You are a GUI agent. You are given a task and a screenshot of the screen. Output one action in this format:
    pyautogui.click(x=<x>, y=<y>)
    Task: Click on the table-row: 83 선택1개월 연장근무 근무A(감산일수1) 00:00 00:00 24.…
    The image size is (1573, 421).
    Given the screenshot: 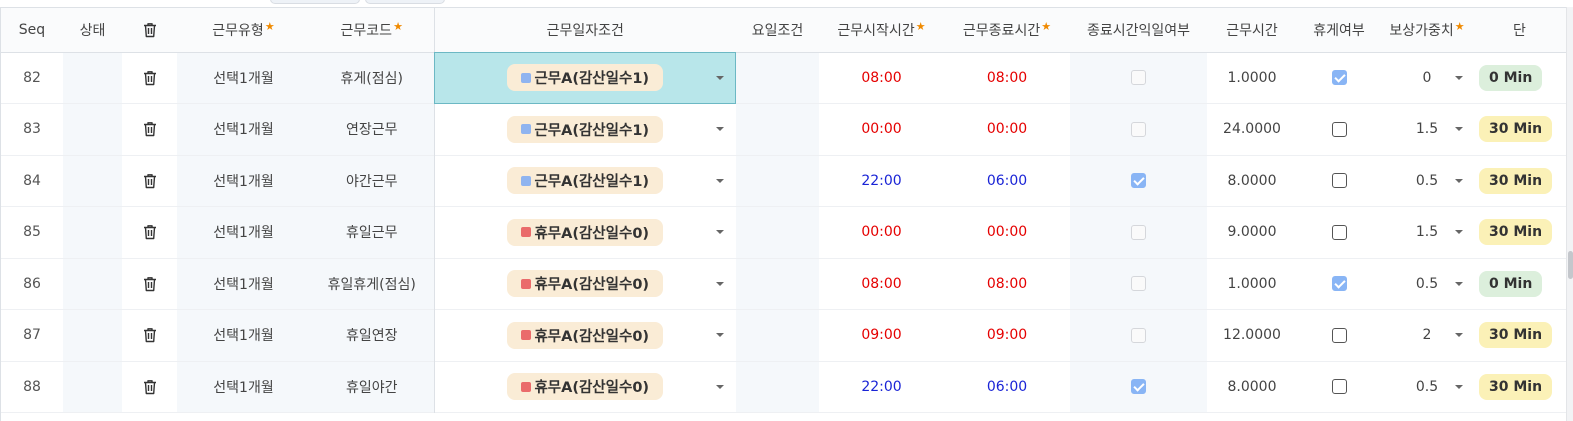 What is the action you would take?
    pyautogui.click(x=783, y=129)
    